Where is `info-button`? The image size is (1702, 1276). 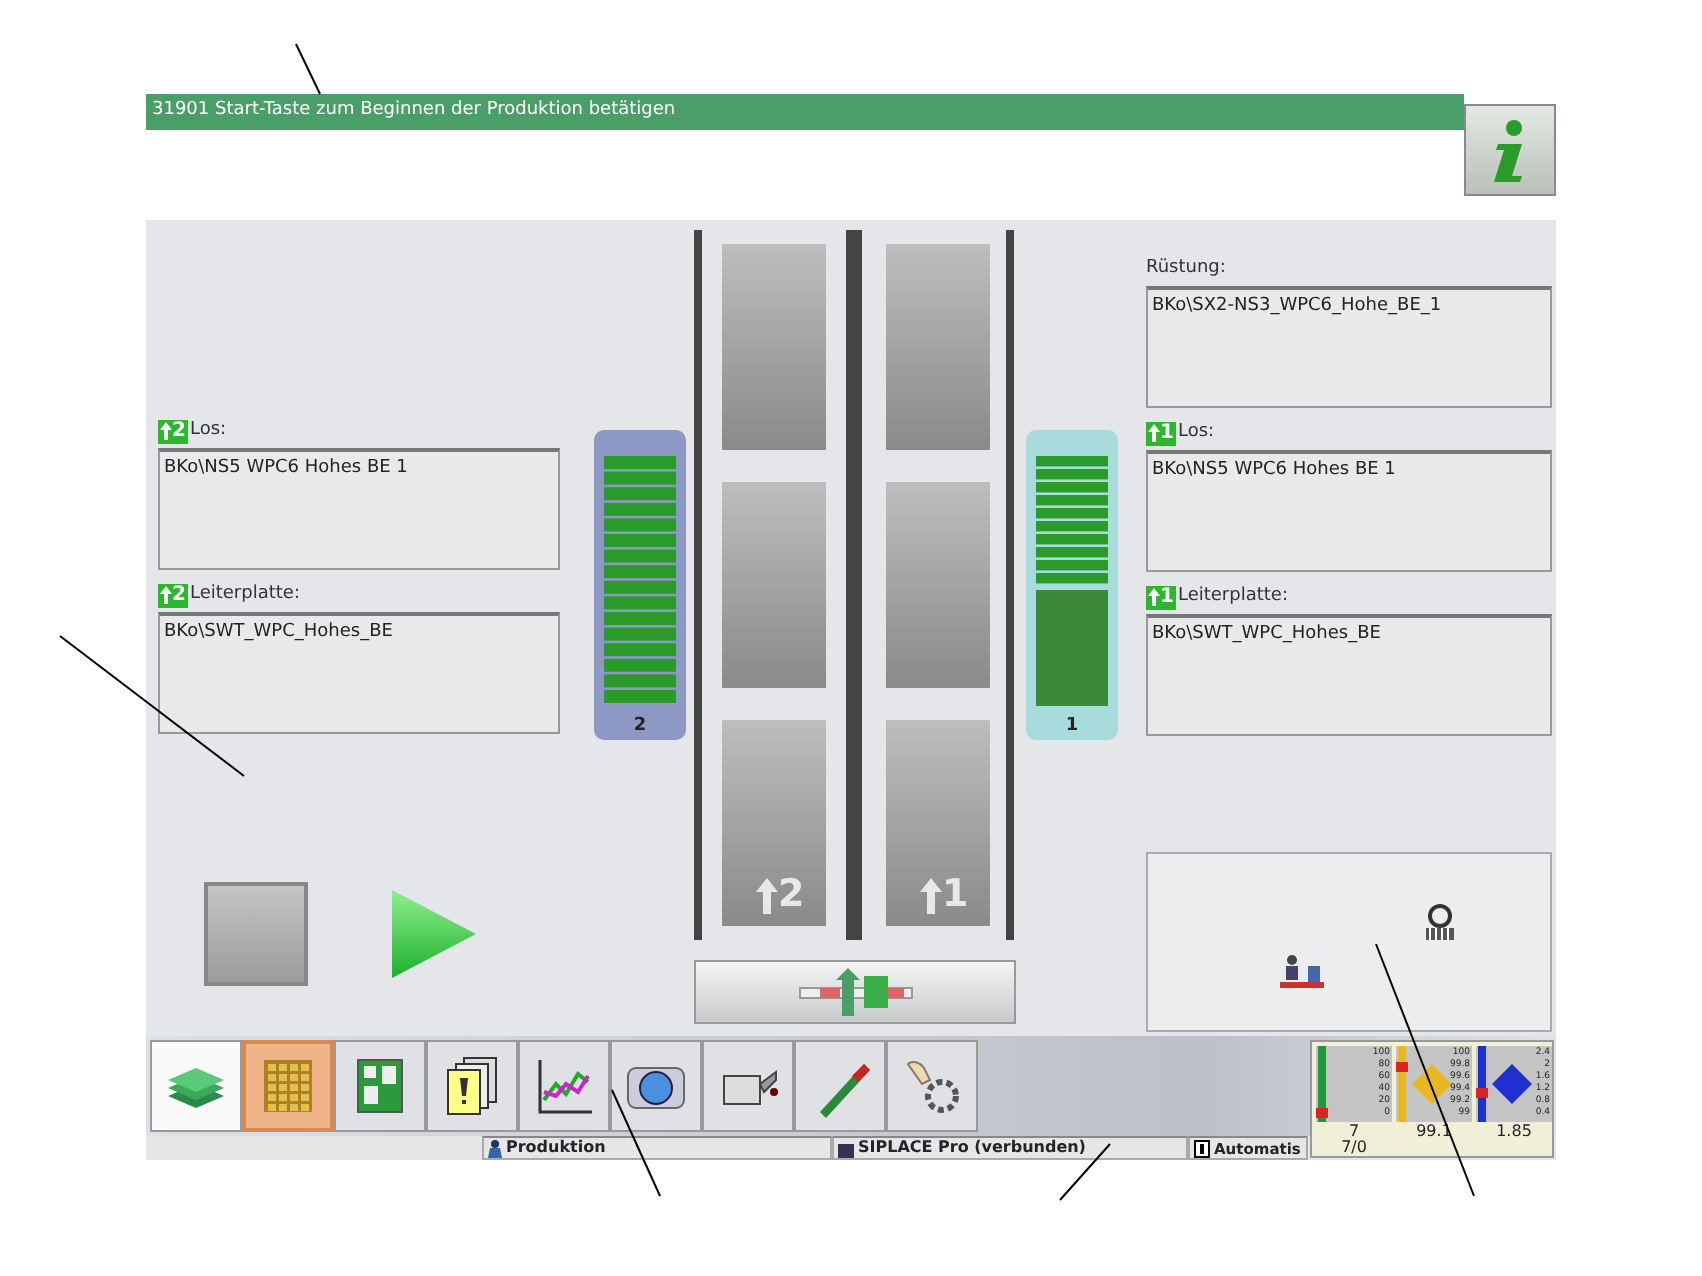
info-button is located at coordinates (1510, 150).